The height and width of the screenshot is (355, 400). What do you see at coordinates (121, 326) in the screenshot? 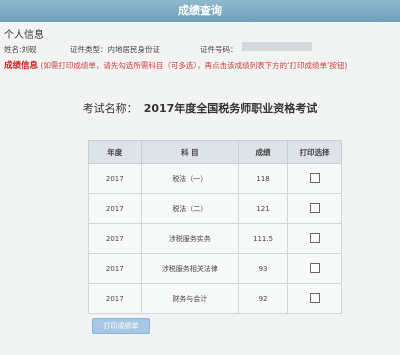
I see `print-score-button: 打印成绩单` at bounding box center [121, 326].